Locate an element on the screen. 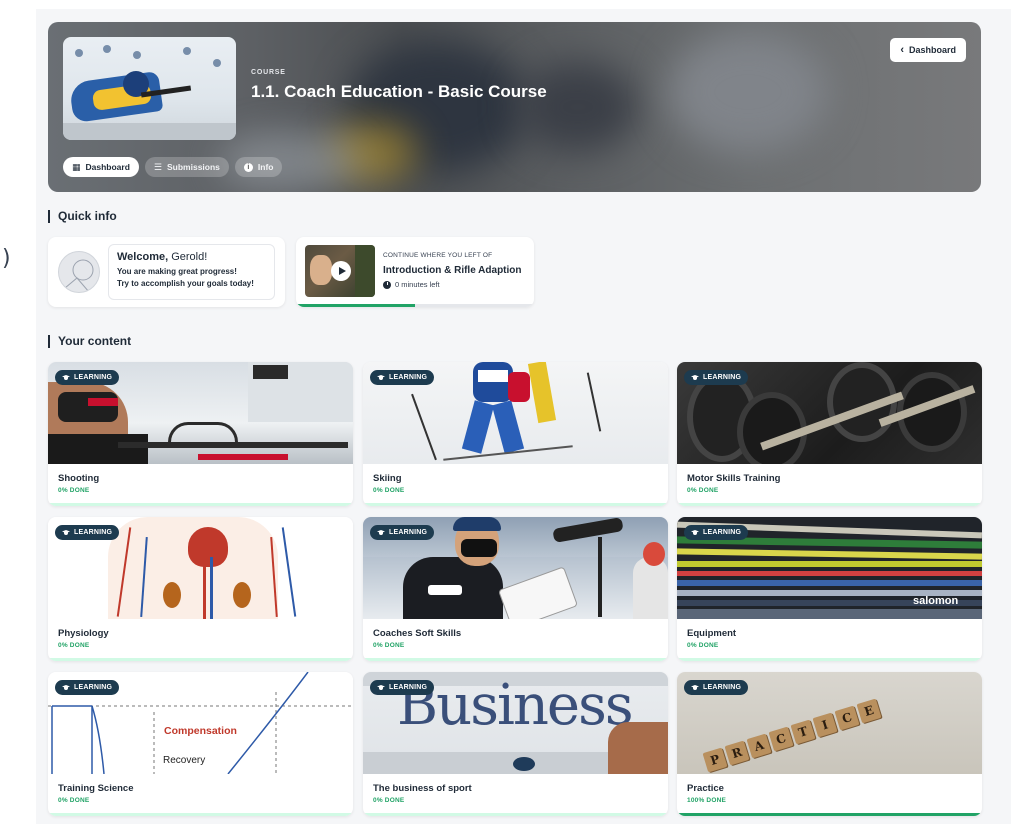 The width and height of the screenshot is (1011, 824). card-title: Shooting is located at coordinates (79, 478).